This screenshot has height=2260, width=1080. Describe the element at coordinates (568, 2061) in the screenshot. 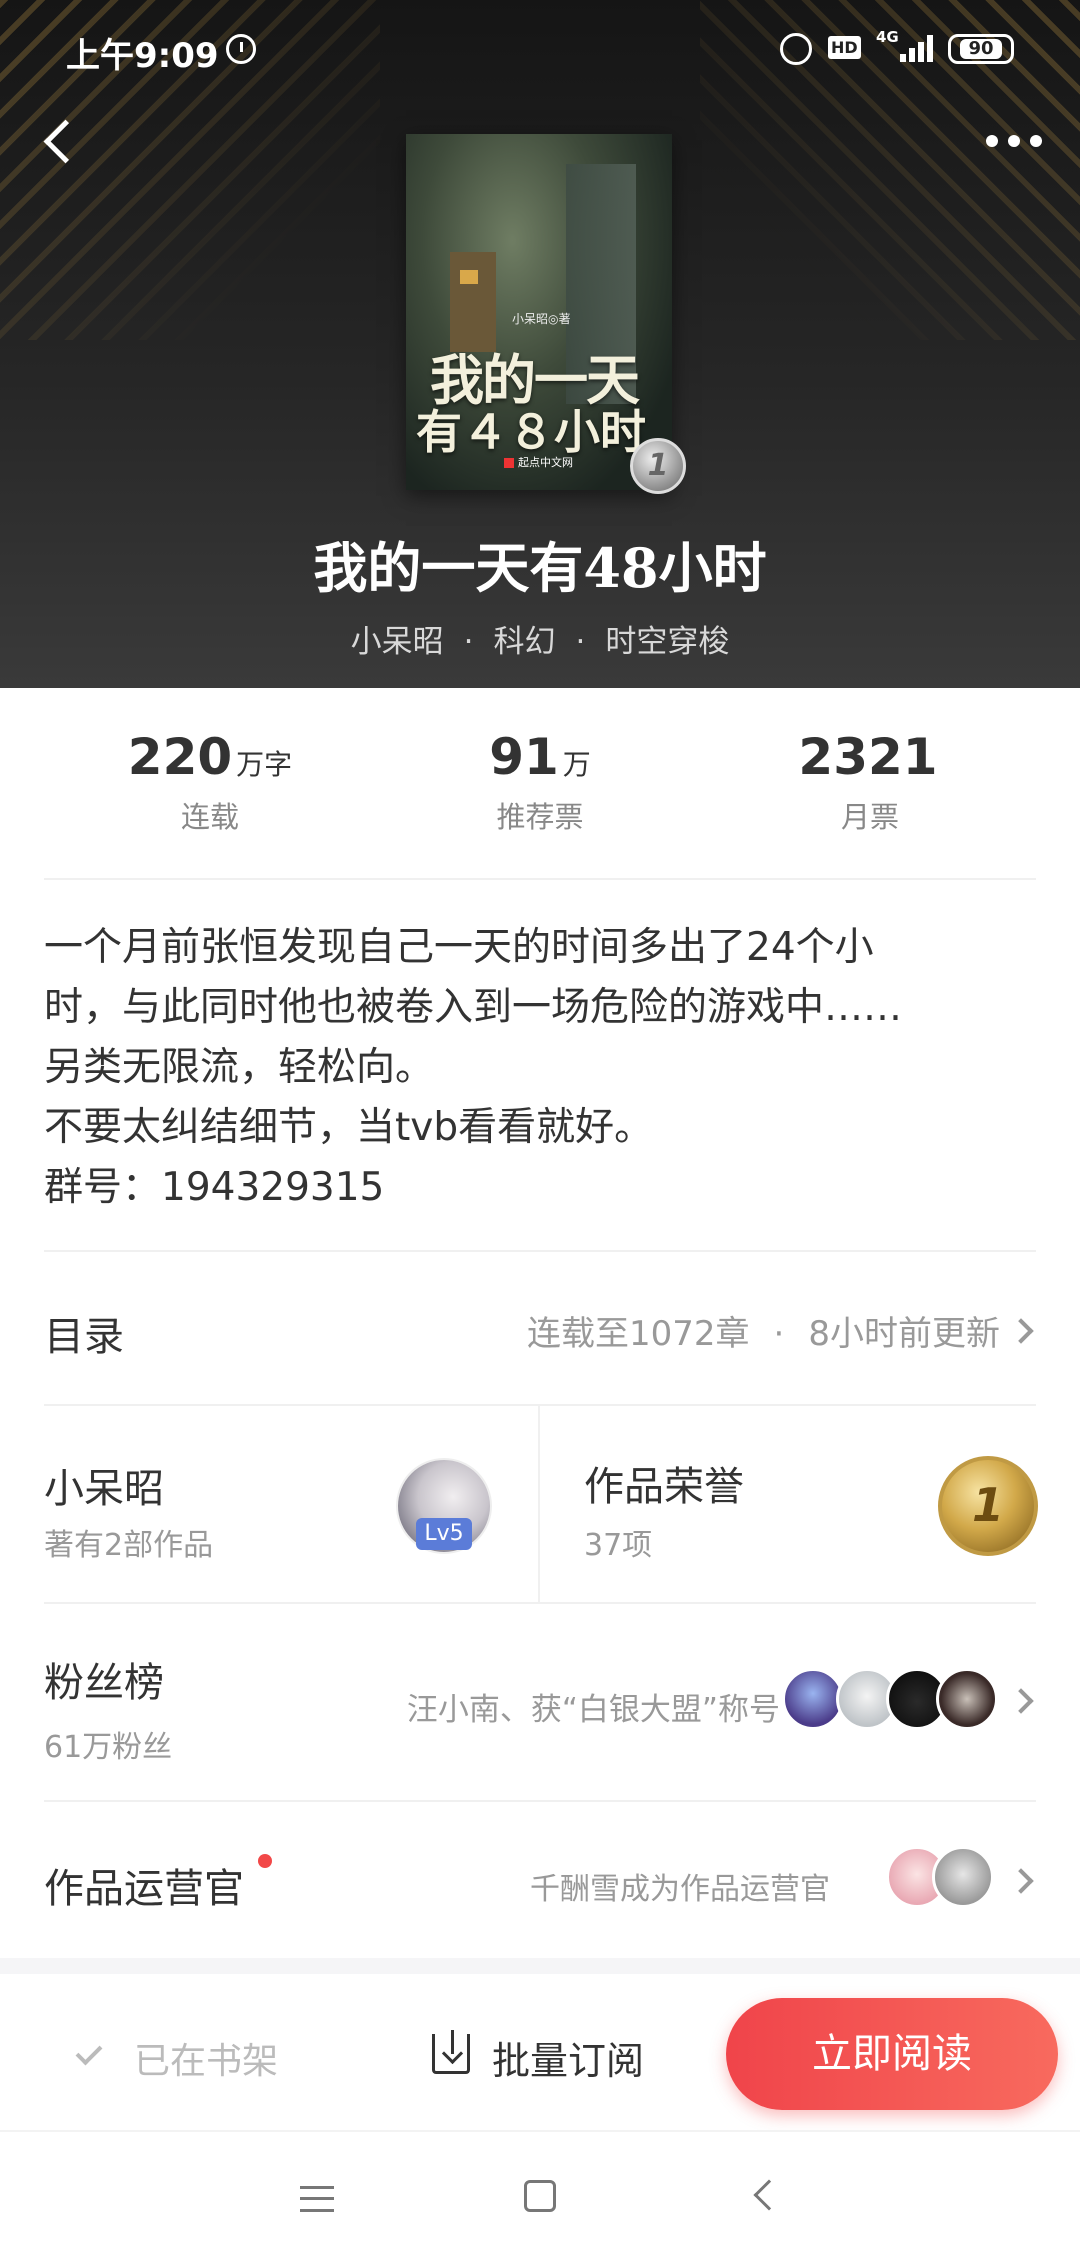

I see `batch-subscribe-label: 批量订阅` at that location.